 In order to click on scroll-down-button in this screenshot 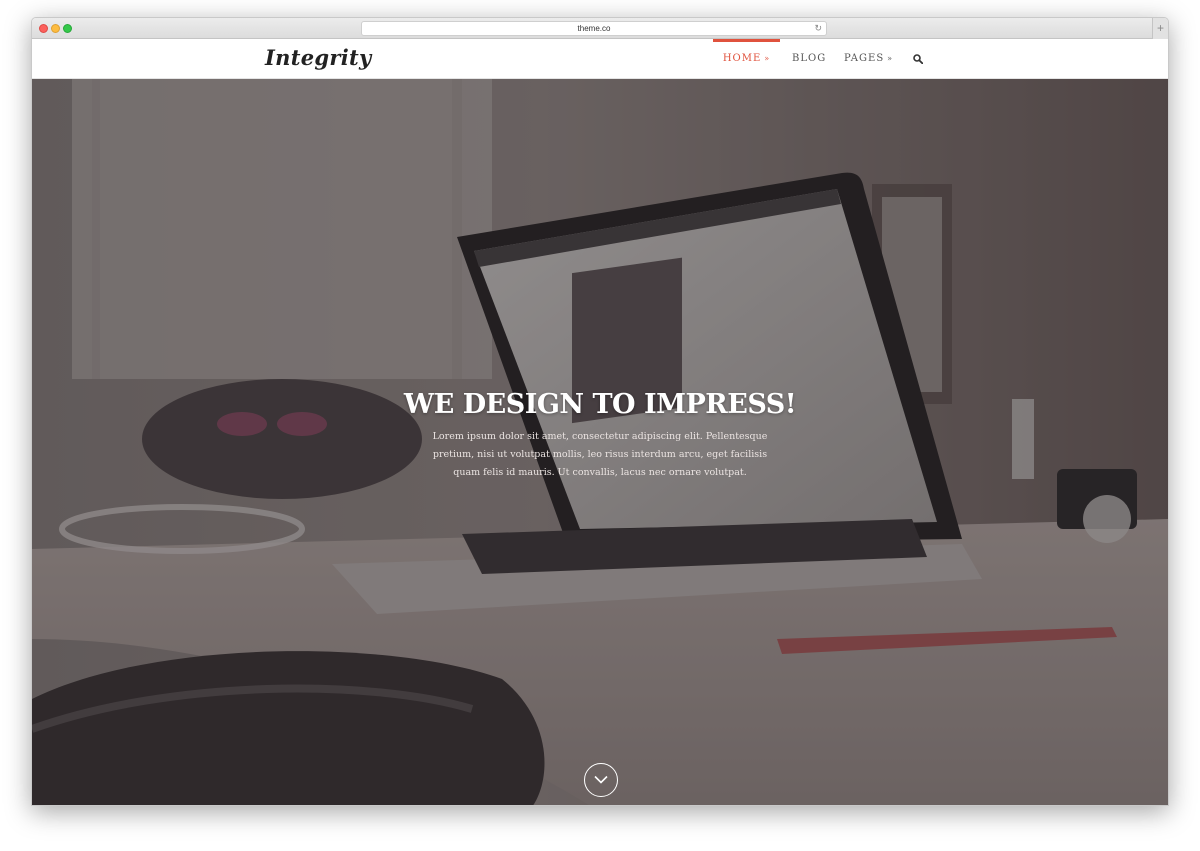, I will do `click(601, 780)`.